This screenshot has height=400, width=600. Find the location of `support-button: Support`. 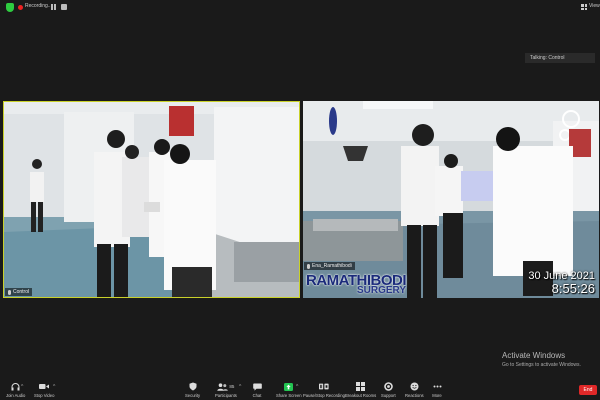

support-button: Support is located at coordinates (388, 390).